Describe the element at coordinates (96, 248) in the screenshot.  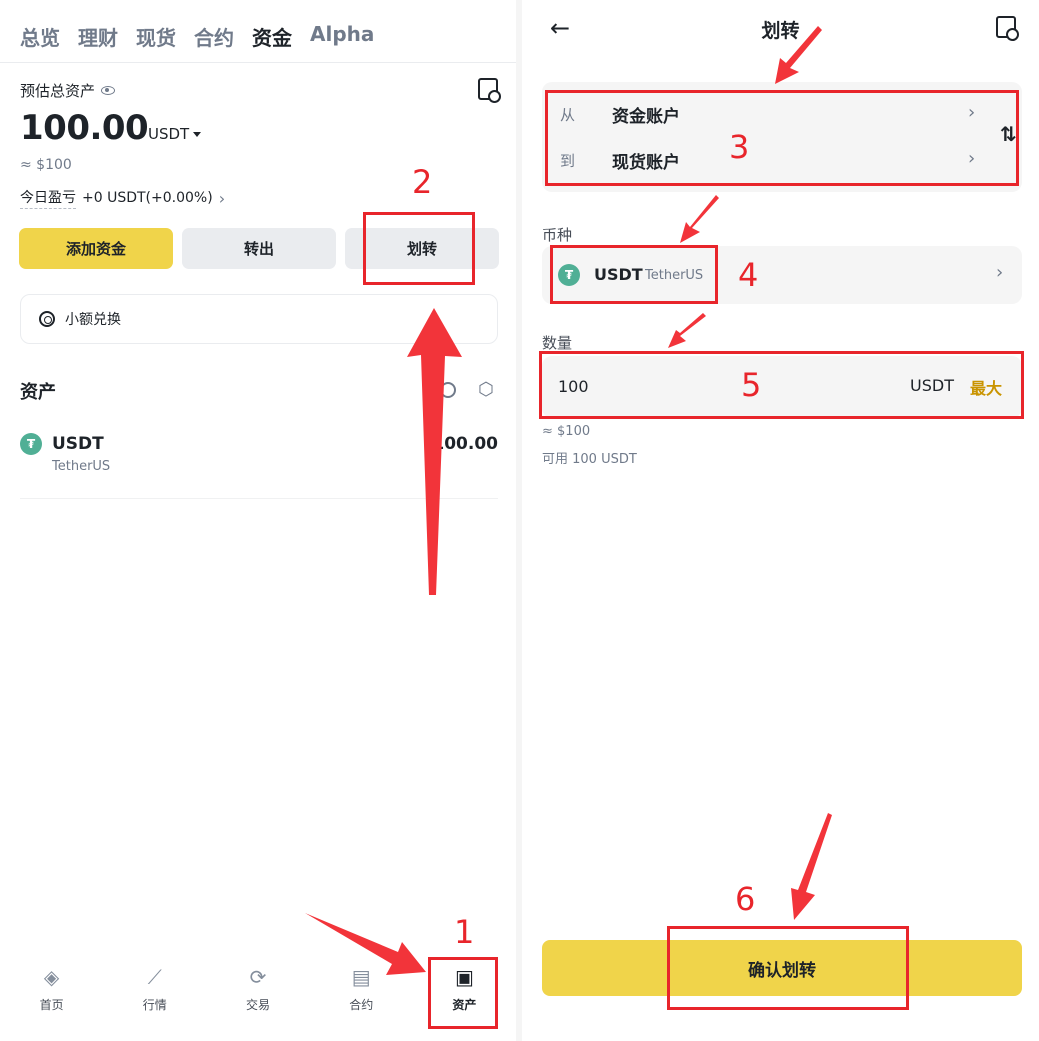
I see `add-funds-button: 添加资金` at that location.